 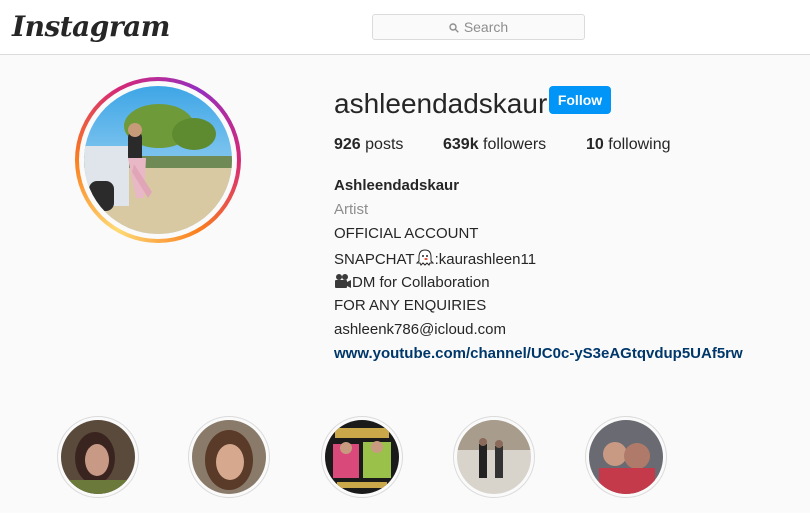 What do you see at coordinates (454, 28) in the screenshot?
I see `search-icon` at bounding box center [454, 28].